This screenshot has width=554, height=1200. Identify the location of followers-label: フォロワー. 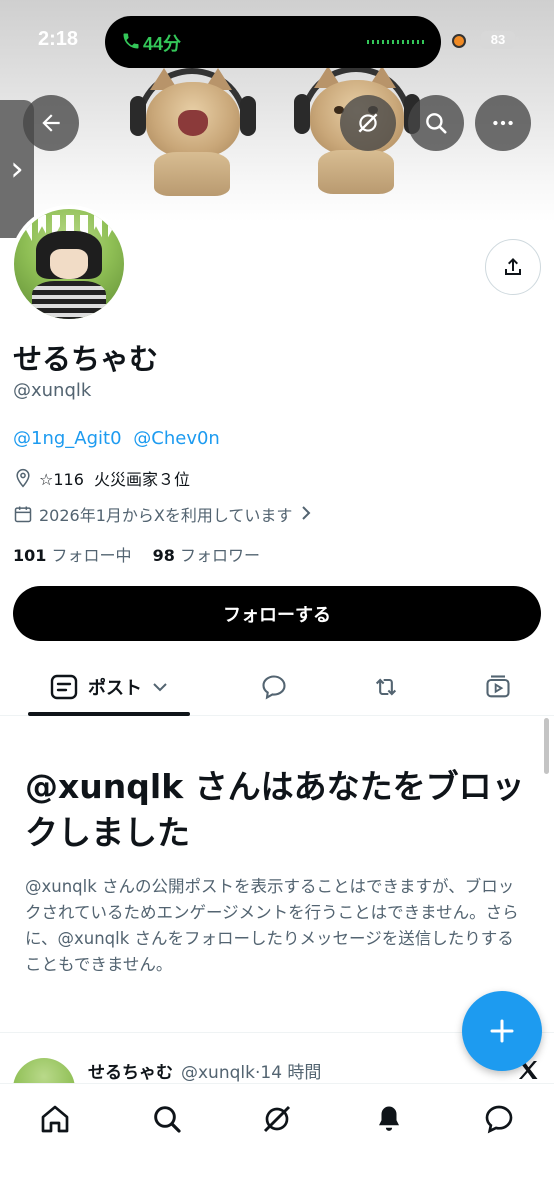
(219, 555).